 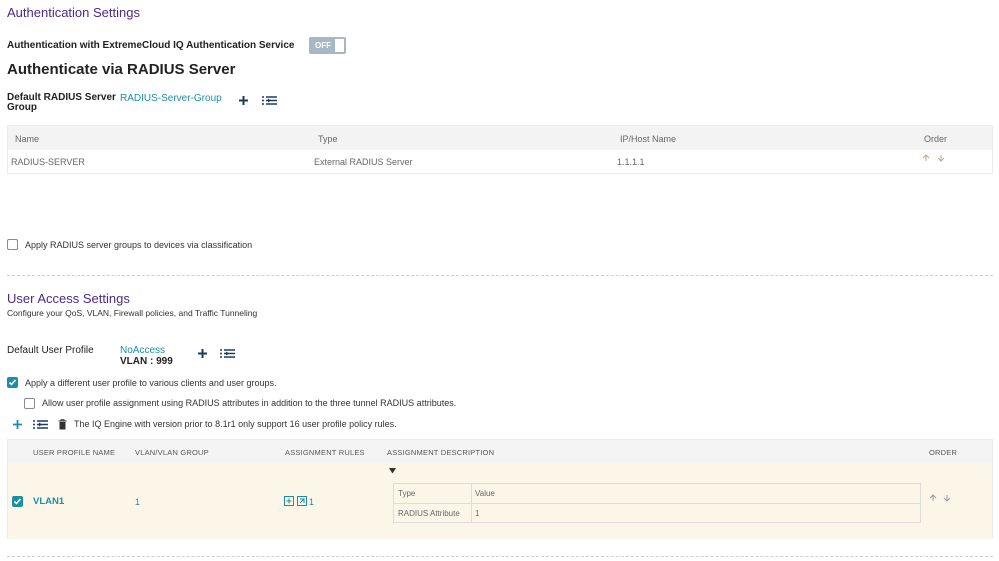 What do you see at coordinates (943, 452) in the screenshot?
I see `col-order-header: ORDER` at bounding box center [943, 452].